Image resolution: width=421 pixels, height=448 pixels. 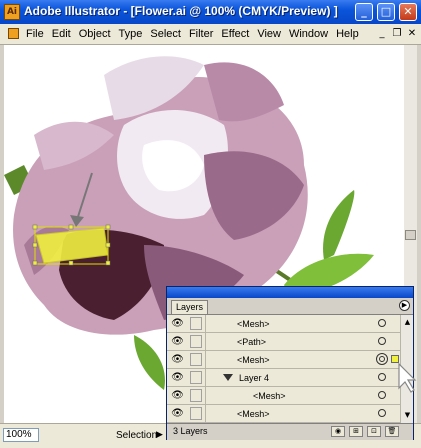 What do you see at coordinates (308, 34) in the screenshot?
I see `menu-window: Window` at bounding box center [308, 34].